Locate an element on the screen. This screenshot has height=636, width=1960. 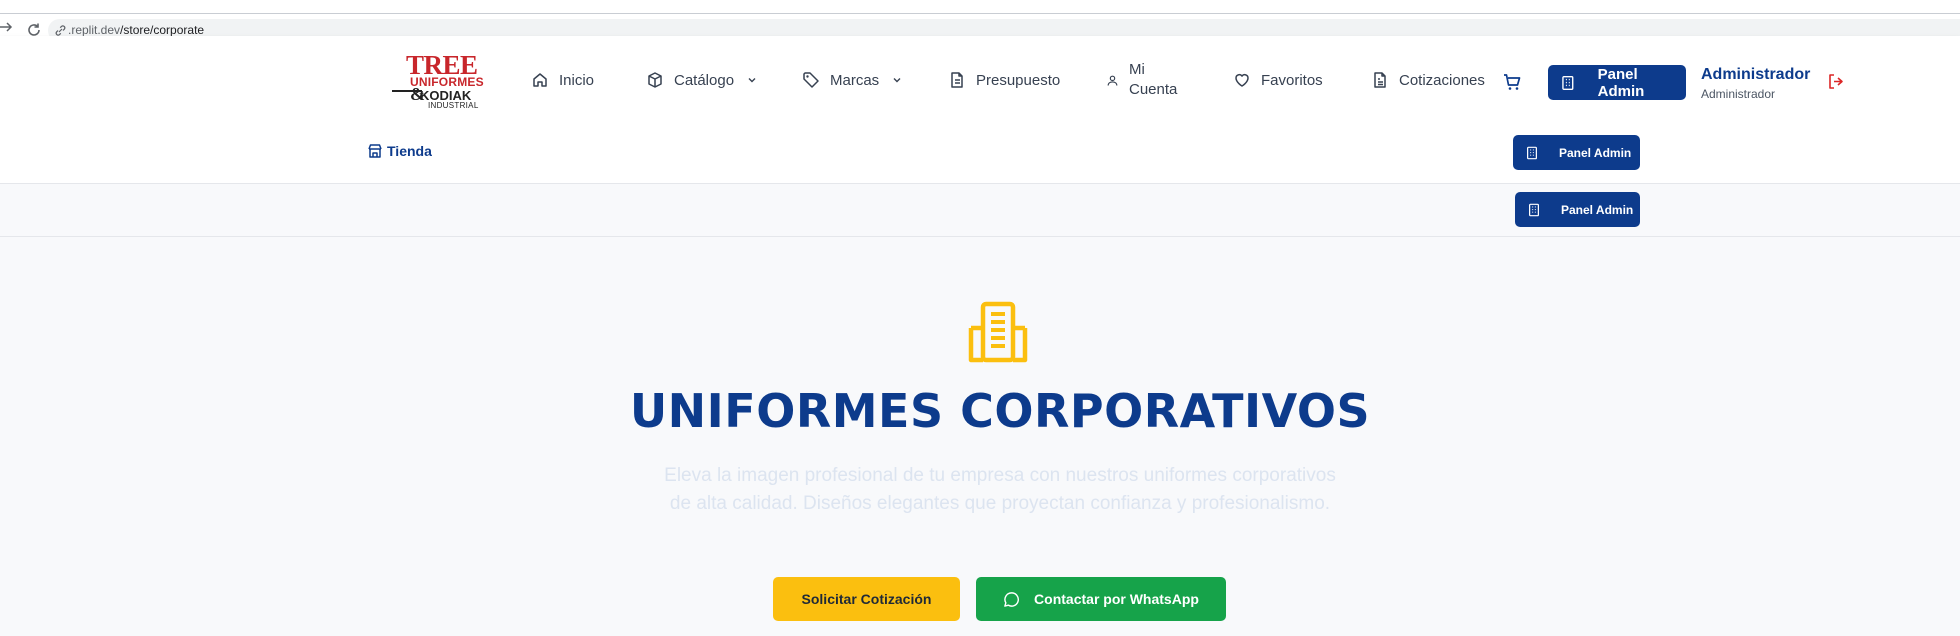
nav-favoritos-label: Favoritos is located at coordinates (1292, 80).